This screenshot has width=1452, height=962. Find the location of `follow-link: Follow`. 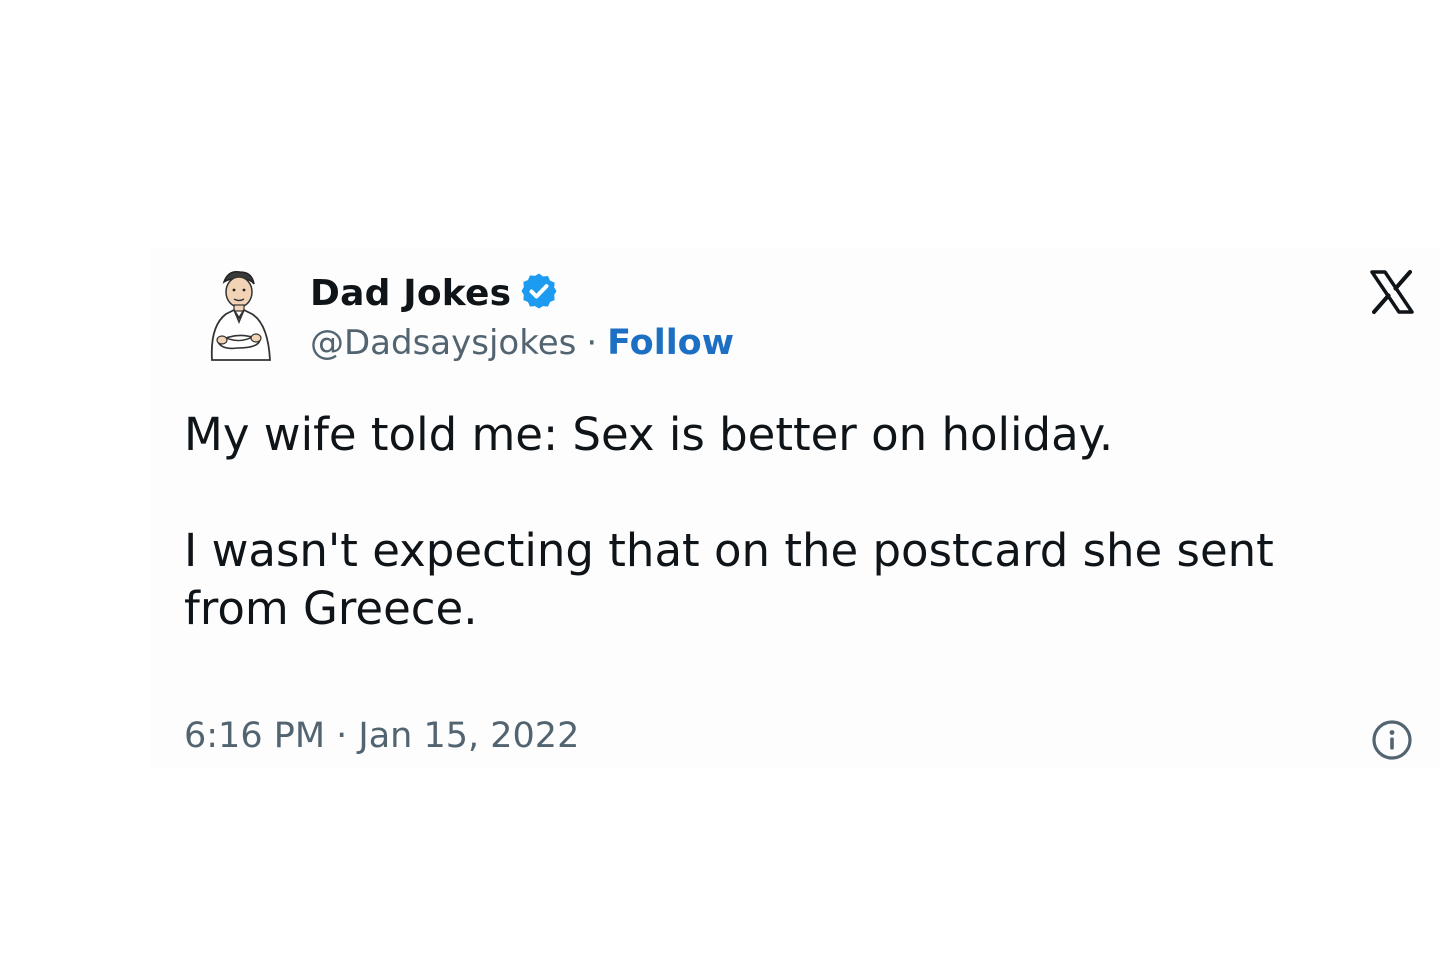

follow-link: Follow is located at coordinates (670, 343).